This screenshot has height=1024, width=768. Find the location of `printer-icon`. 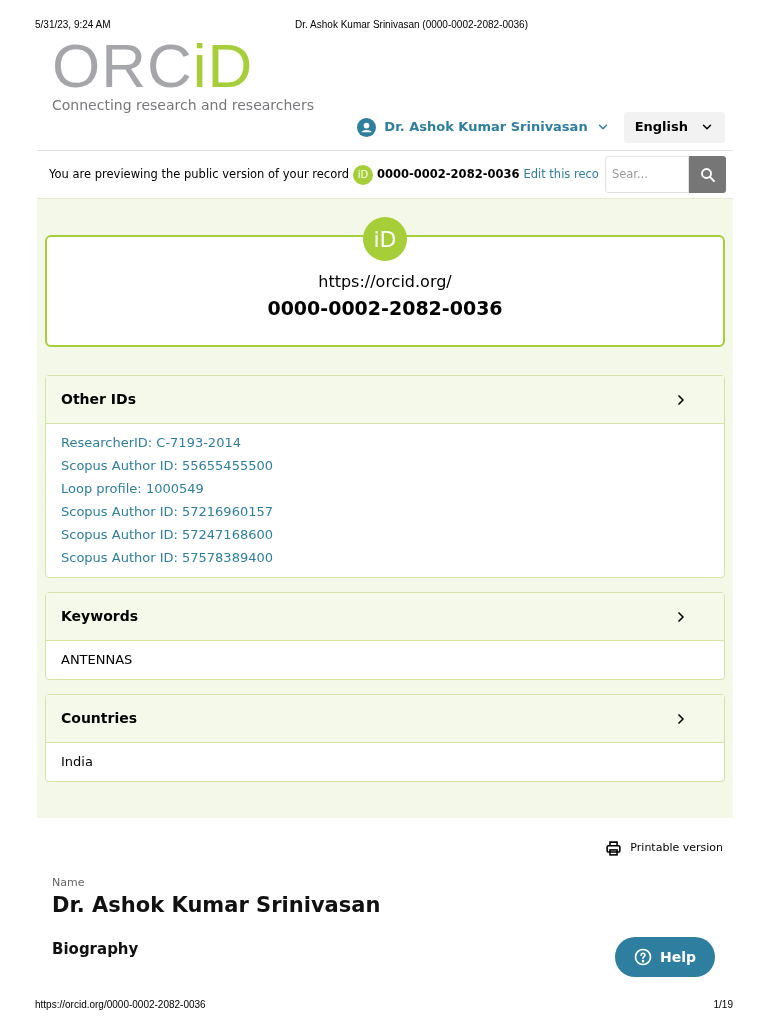

printer-icon is located at coordinates (614, 848).